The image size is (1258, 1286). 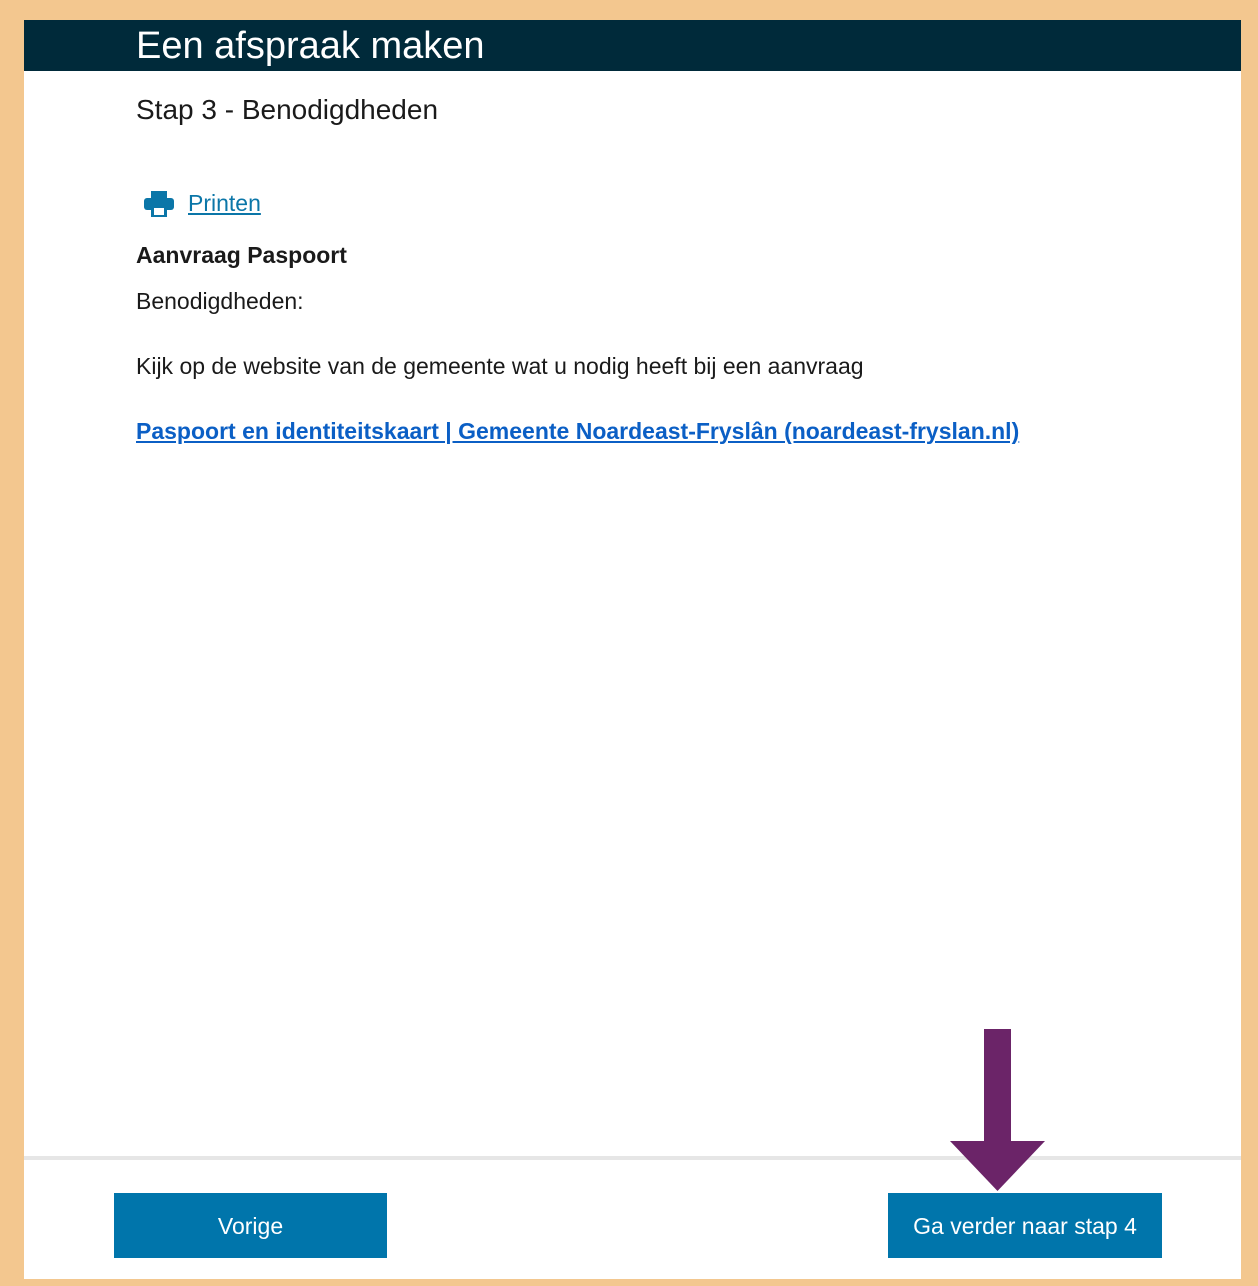 I want to click on page-title: Een afspraak maken, so click(x=310, y=46).